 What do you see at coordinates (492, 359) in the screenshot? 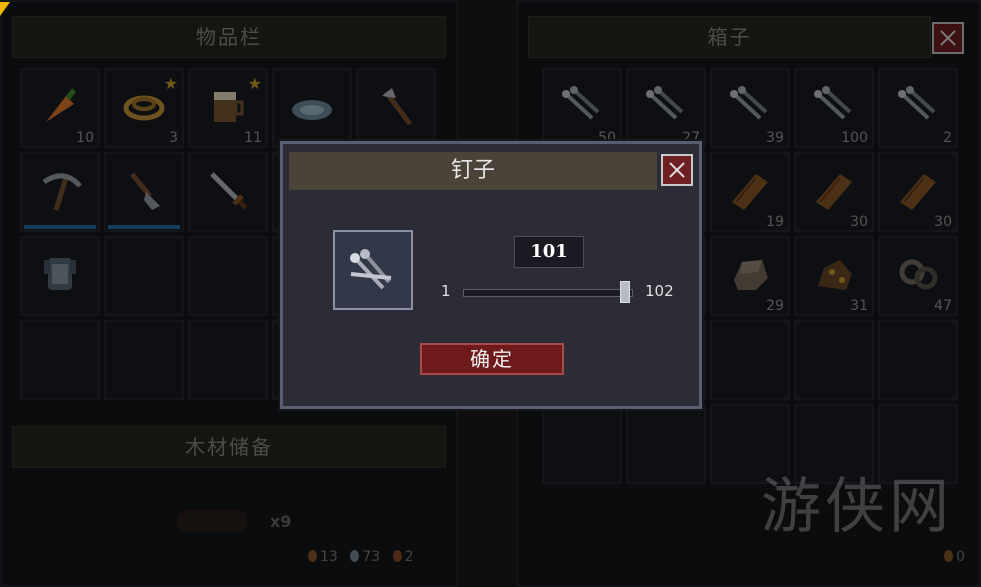
I see `confirm-button: 确定` at bounding box center [492, 359].